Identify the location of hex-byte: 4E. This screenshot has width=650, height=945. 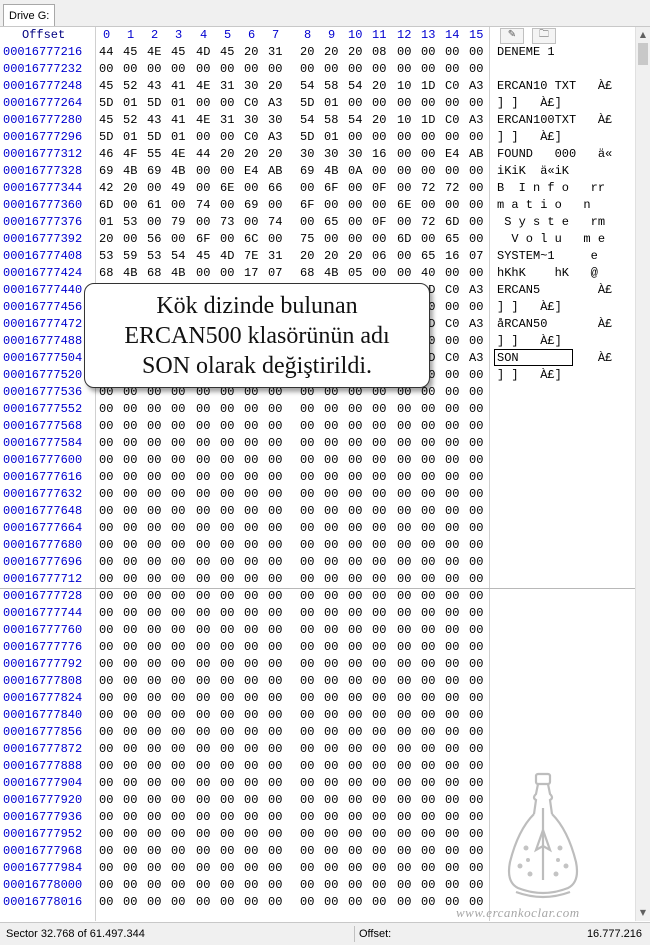
(203, 120).